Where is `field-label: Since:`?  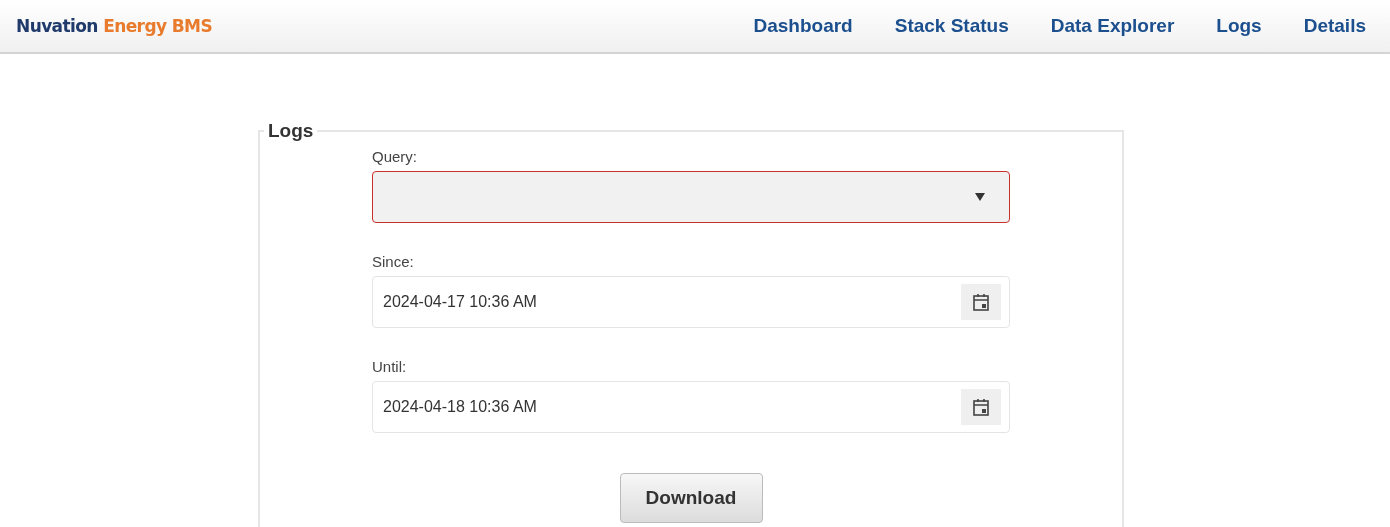
field-label: Since: is located at coordinates (393, 261).